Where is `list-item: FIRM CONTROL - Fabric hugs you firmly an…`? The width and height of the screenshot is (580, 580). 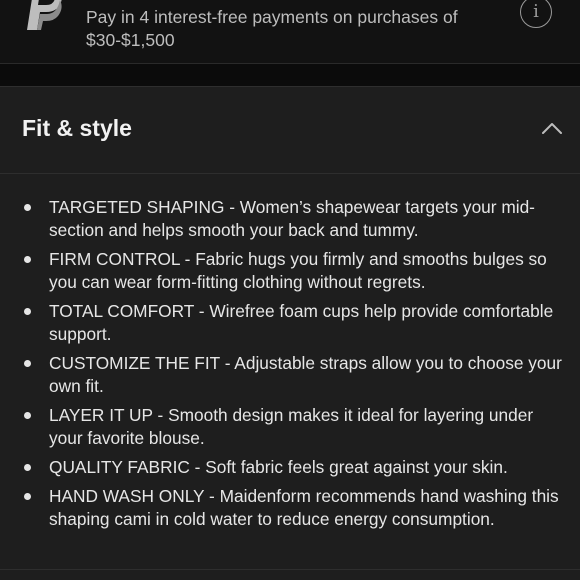 list-item: FIRM CONTROL - Fabric hugs you firmly an… is located at coordinates (292, 271).